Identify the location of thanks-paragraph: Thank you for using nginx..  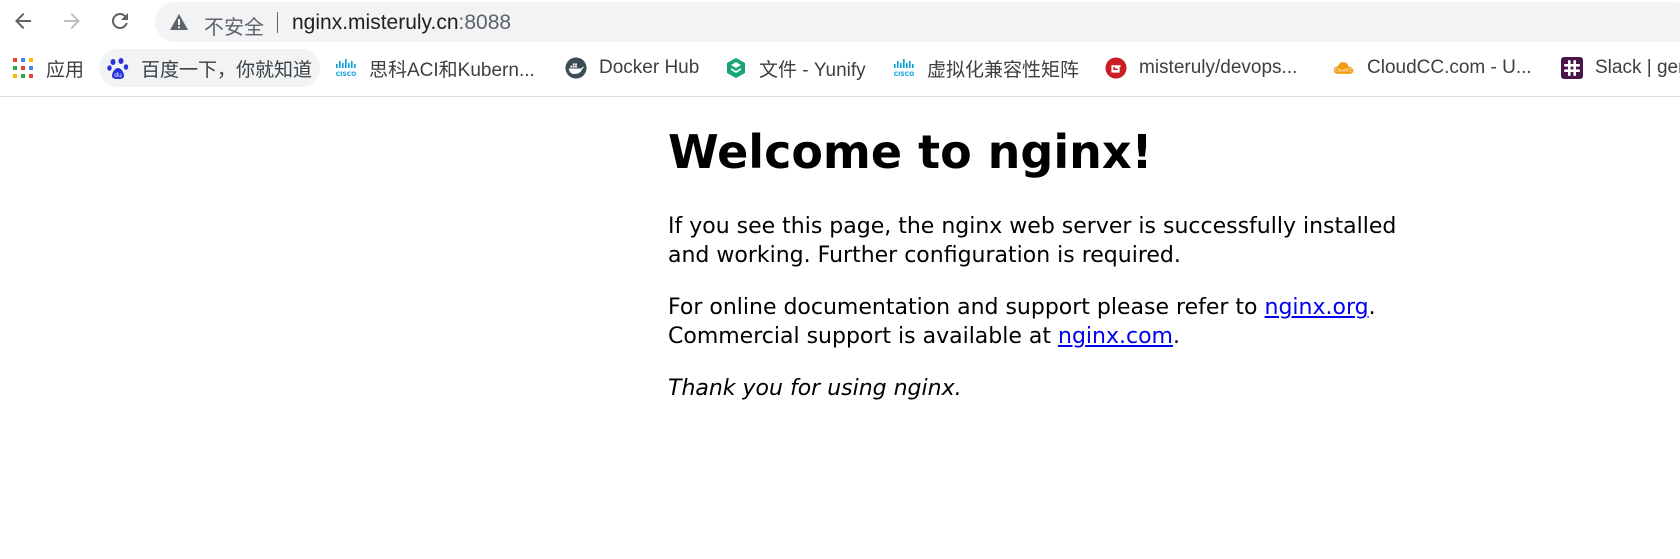
(1048, 388).